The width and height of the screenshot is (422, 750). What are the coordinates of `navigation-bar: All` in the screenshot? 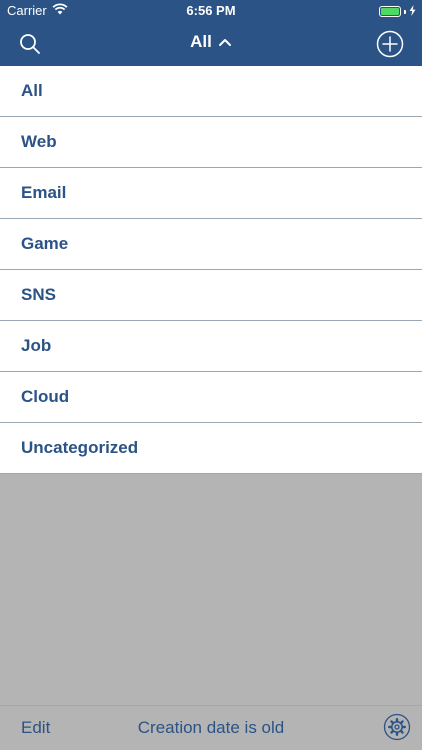 It's located at (211, 44).